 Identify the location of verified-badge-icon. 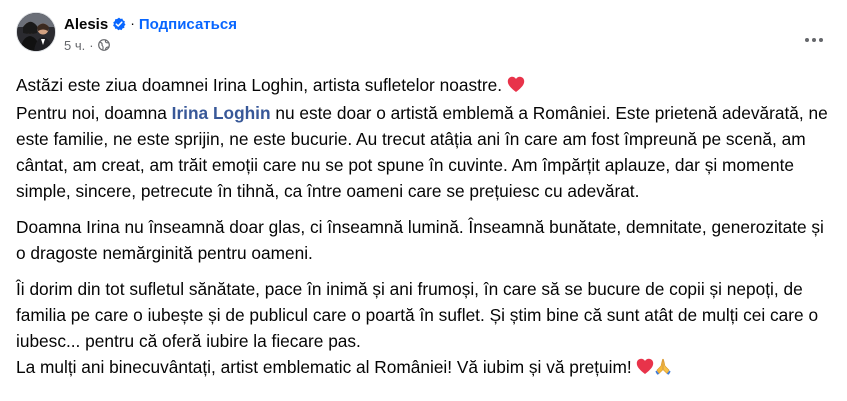
(119, 24).